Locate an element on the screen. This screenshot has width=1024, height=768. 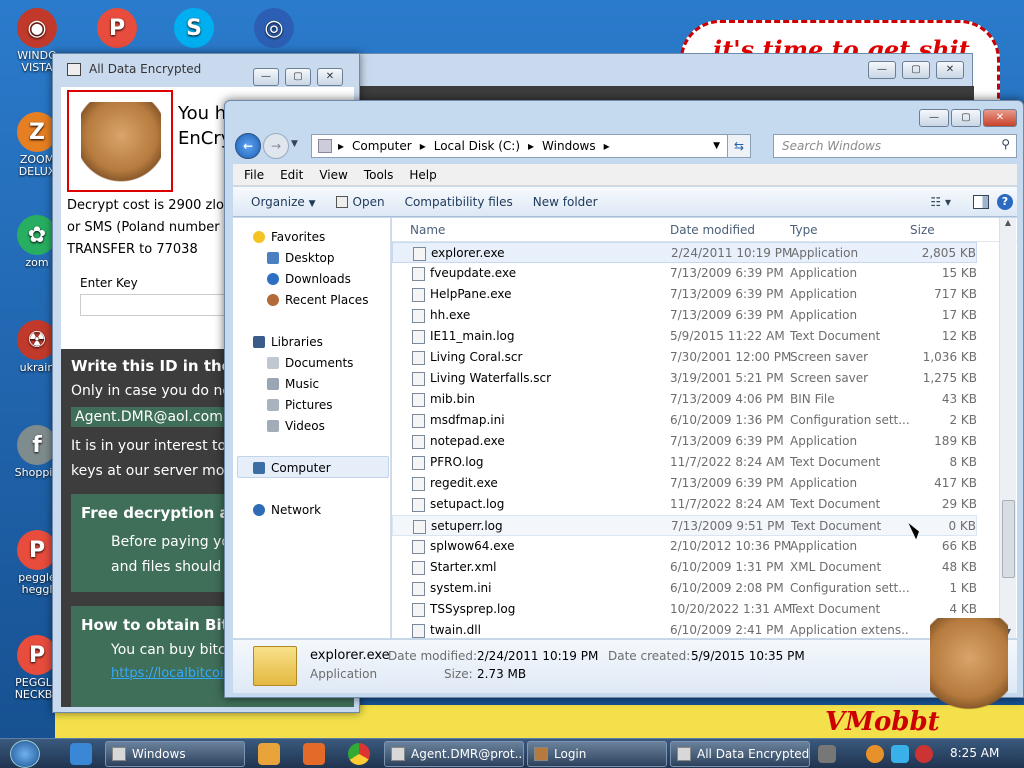
nav-pictures: Pictures is located at coordinates (300, 405).